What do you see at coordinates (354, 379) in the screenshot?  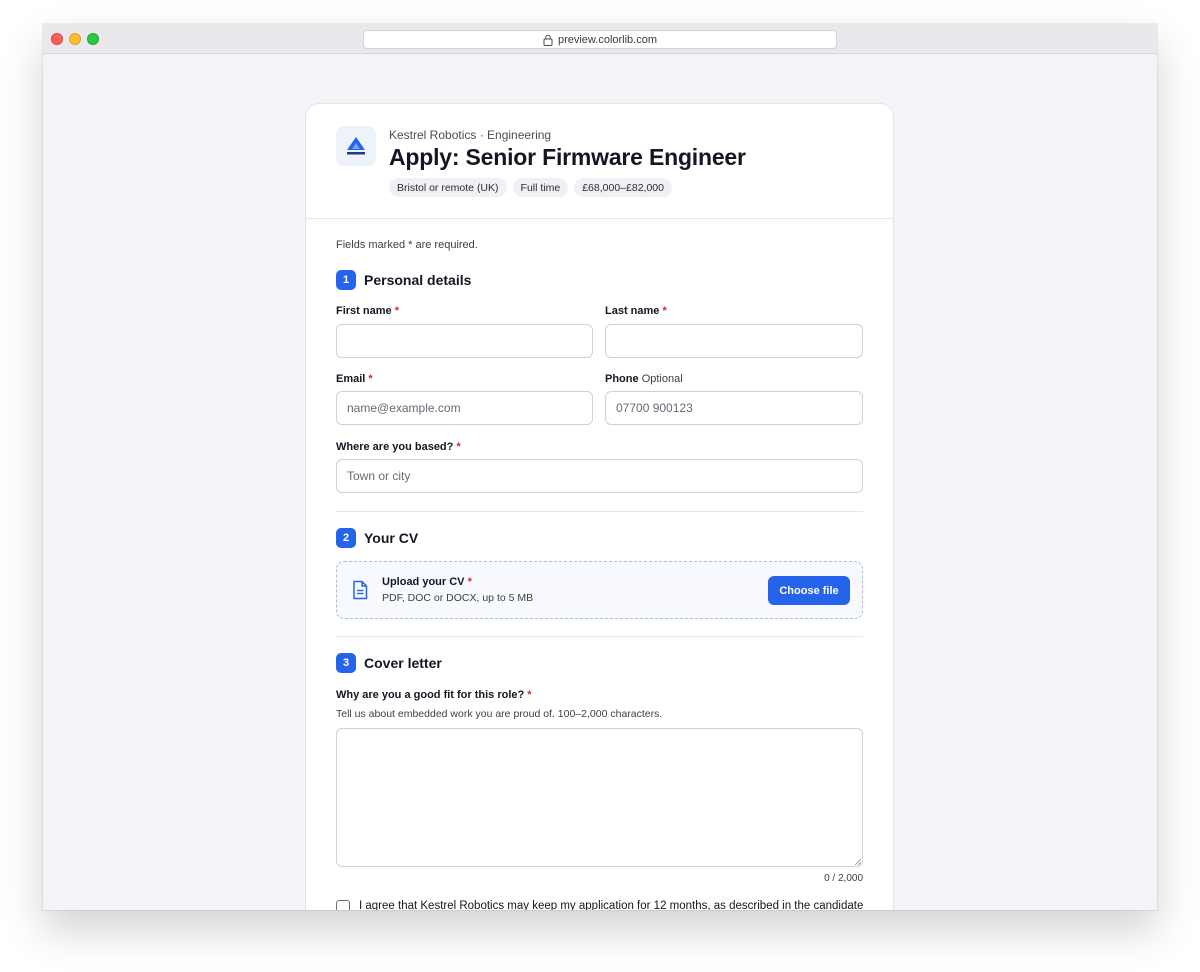 I see `email-label: Email *` at bounding box center [354, 379].